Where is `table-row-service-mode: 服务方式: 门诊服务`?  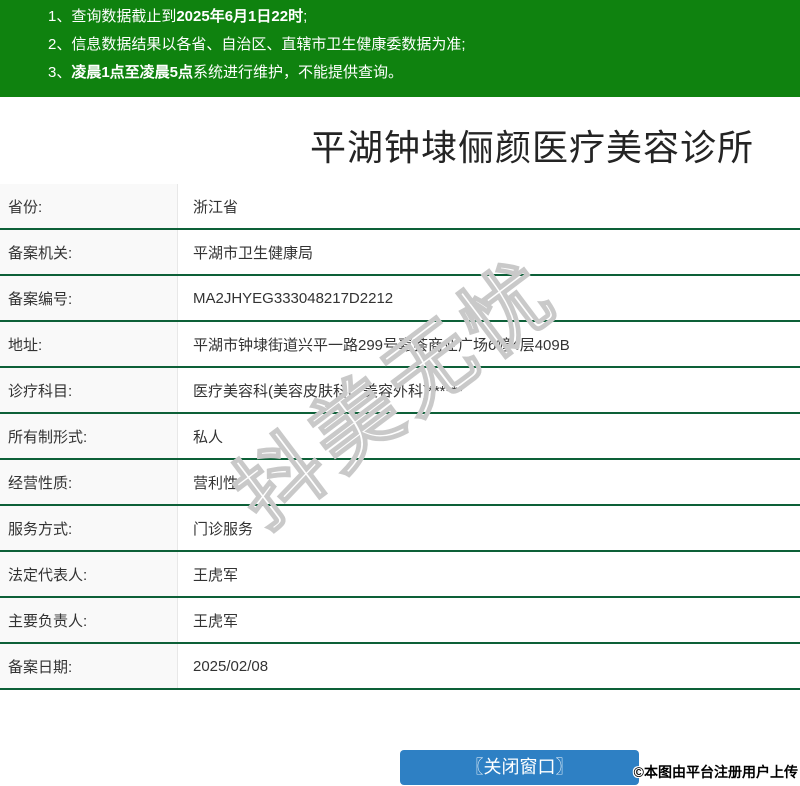 table-row-service-mode: 服务方式: 门诊服务 is located at coordinates (400, 529).